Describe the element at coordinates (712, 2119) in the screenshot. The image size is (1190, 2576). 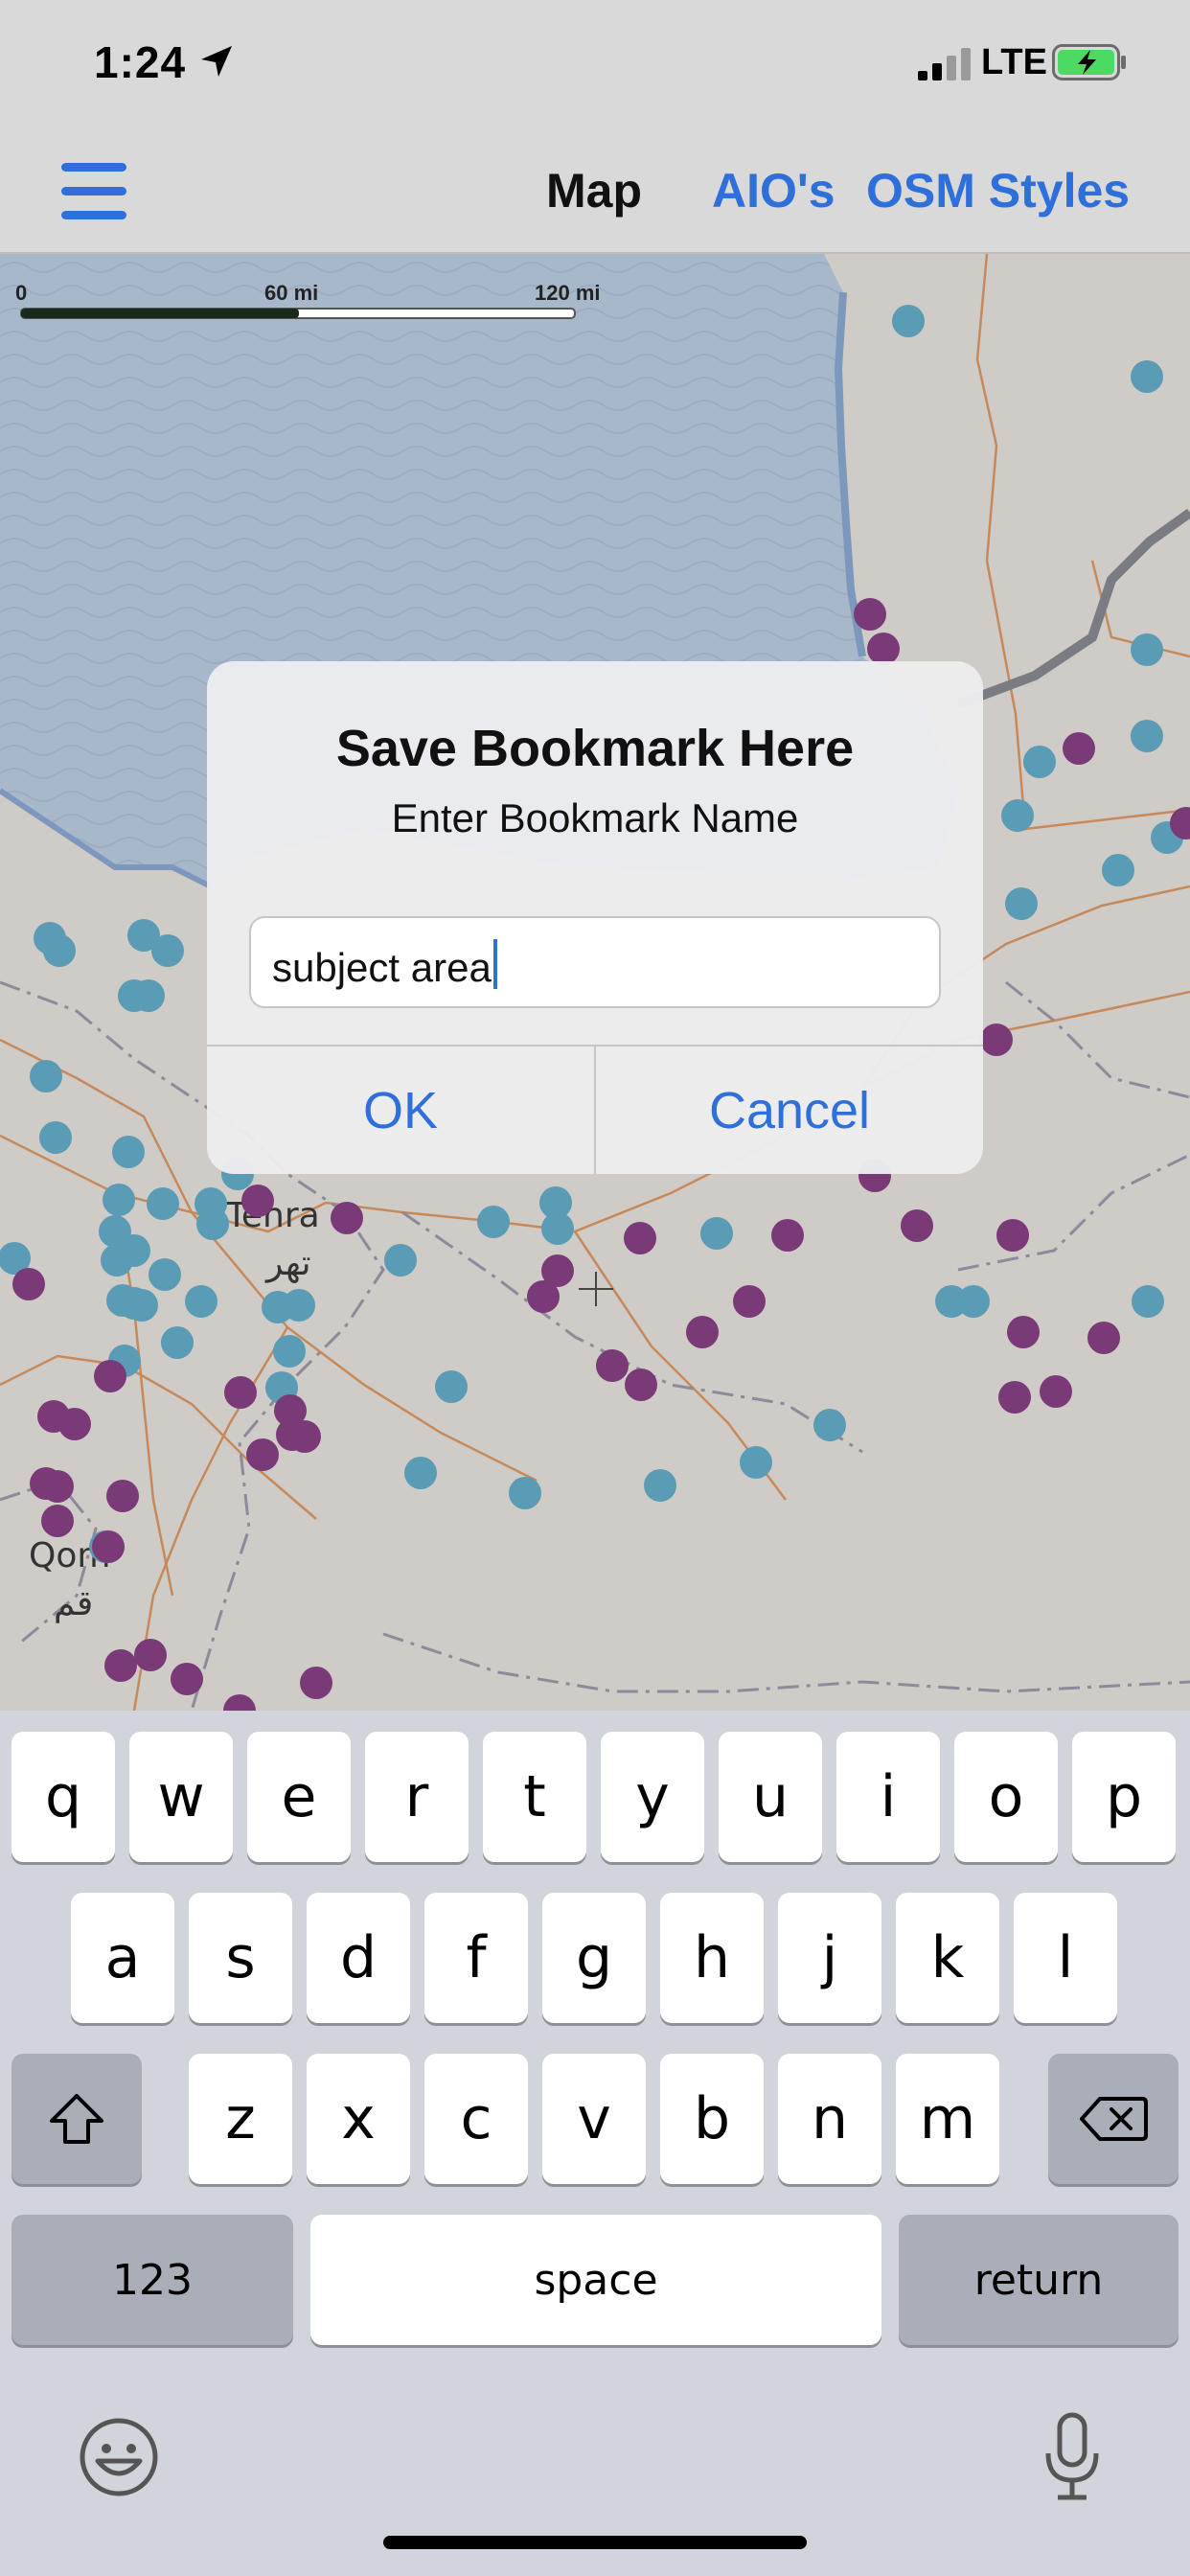
I see `key-b: b` at that location.